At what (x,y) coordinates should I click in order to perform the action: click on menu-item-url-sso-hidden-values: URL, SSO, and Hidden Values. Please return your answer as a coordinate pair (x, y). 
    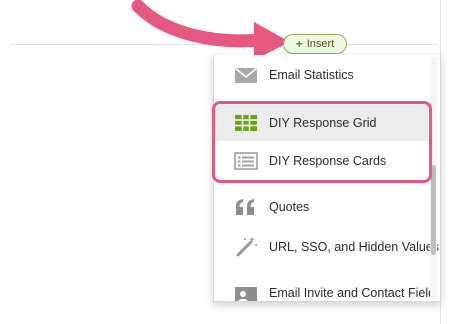
    Looking at the image, I should click on (326, 247).